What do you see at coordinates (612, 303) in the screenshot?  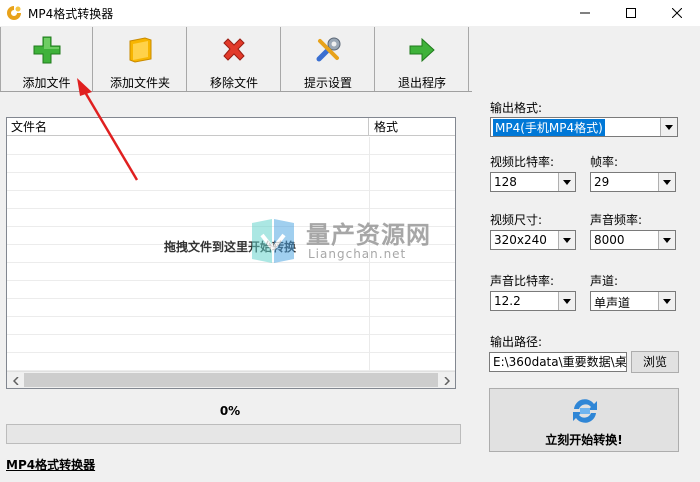 I see `channel-value: 单声道` at bounding box center [612, 303].